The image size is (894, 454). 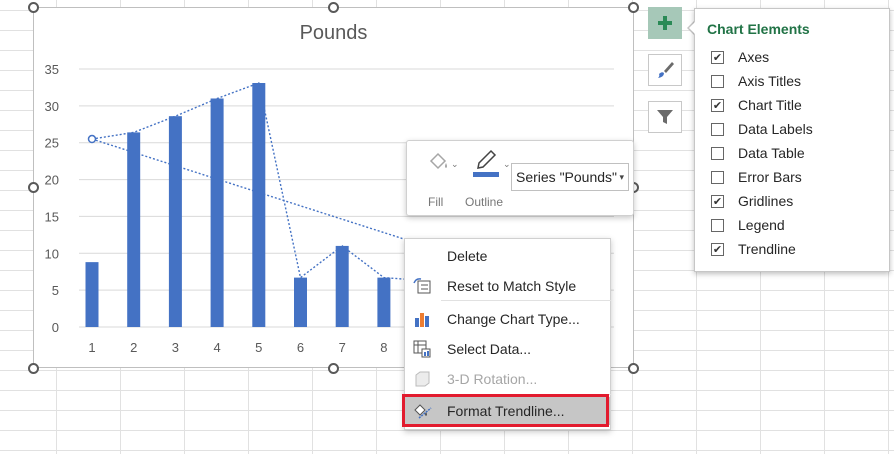 I want to click on selected-point-marker, so click(x=92, y=139).